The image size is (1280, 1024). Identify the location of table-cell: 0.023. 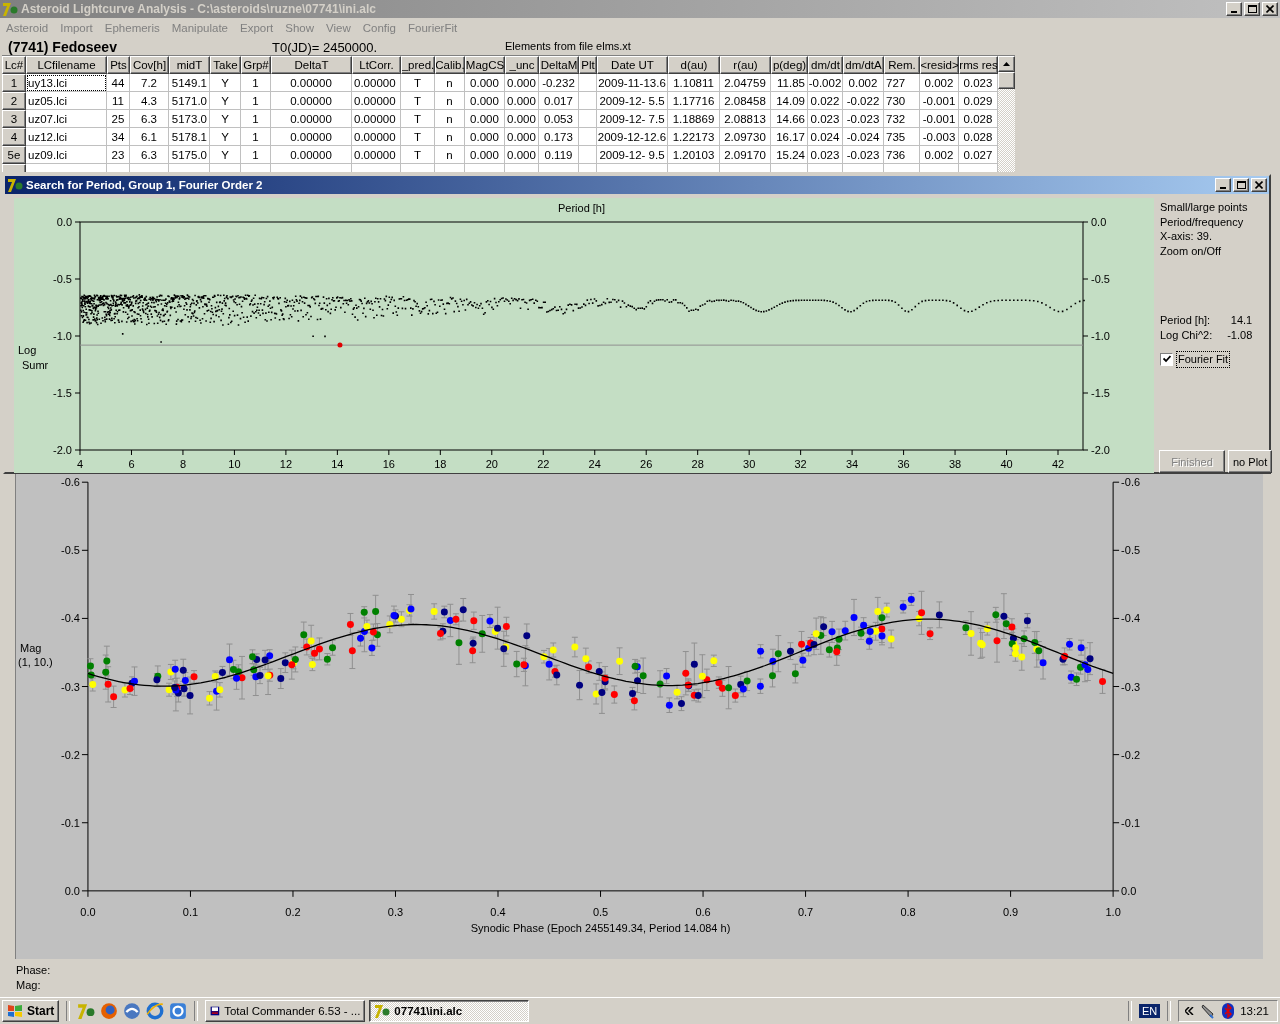
(825, 119).